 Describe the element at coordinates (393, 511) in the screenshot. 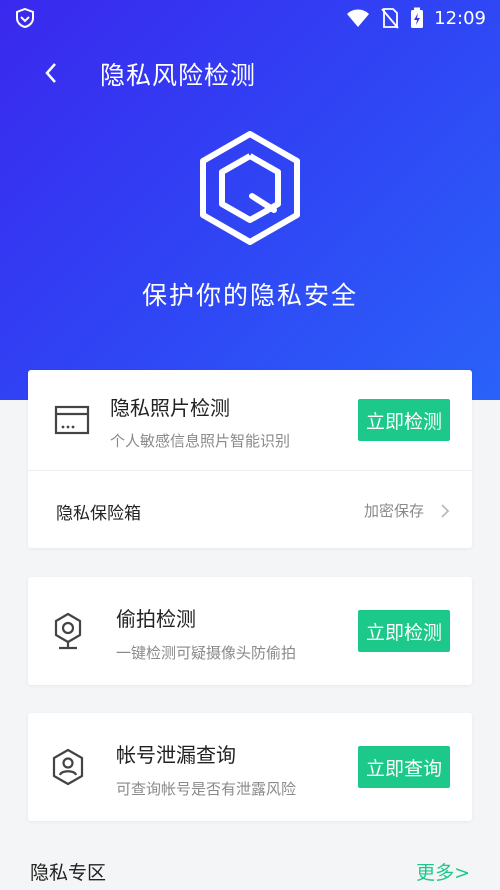

I see `vault-value: 加密保存` at that location.